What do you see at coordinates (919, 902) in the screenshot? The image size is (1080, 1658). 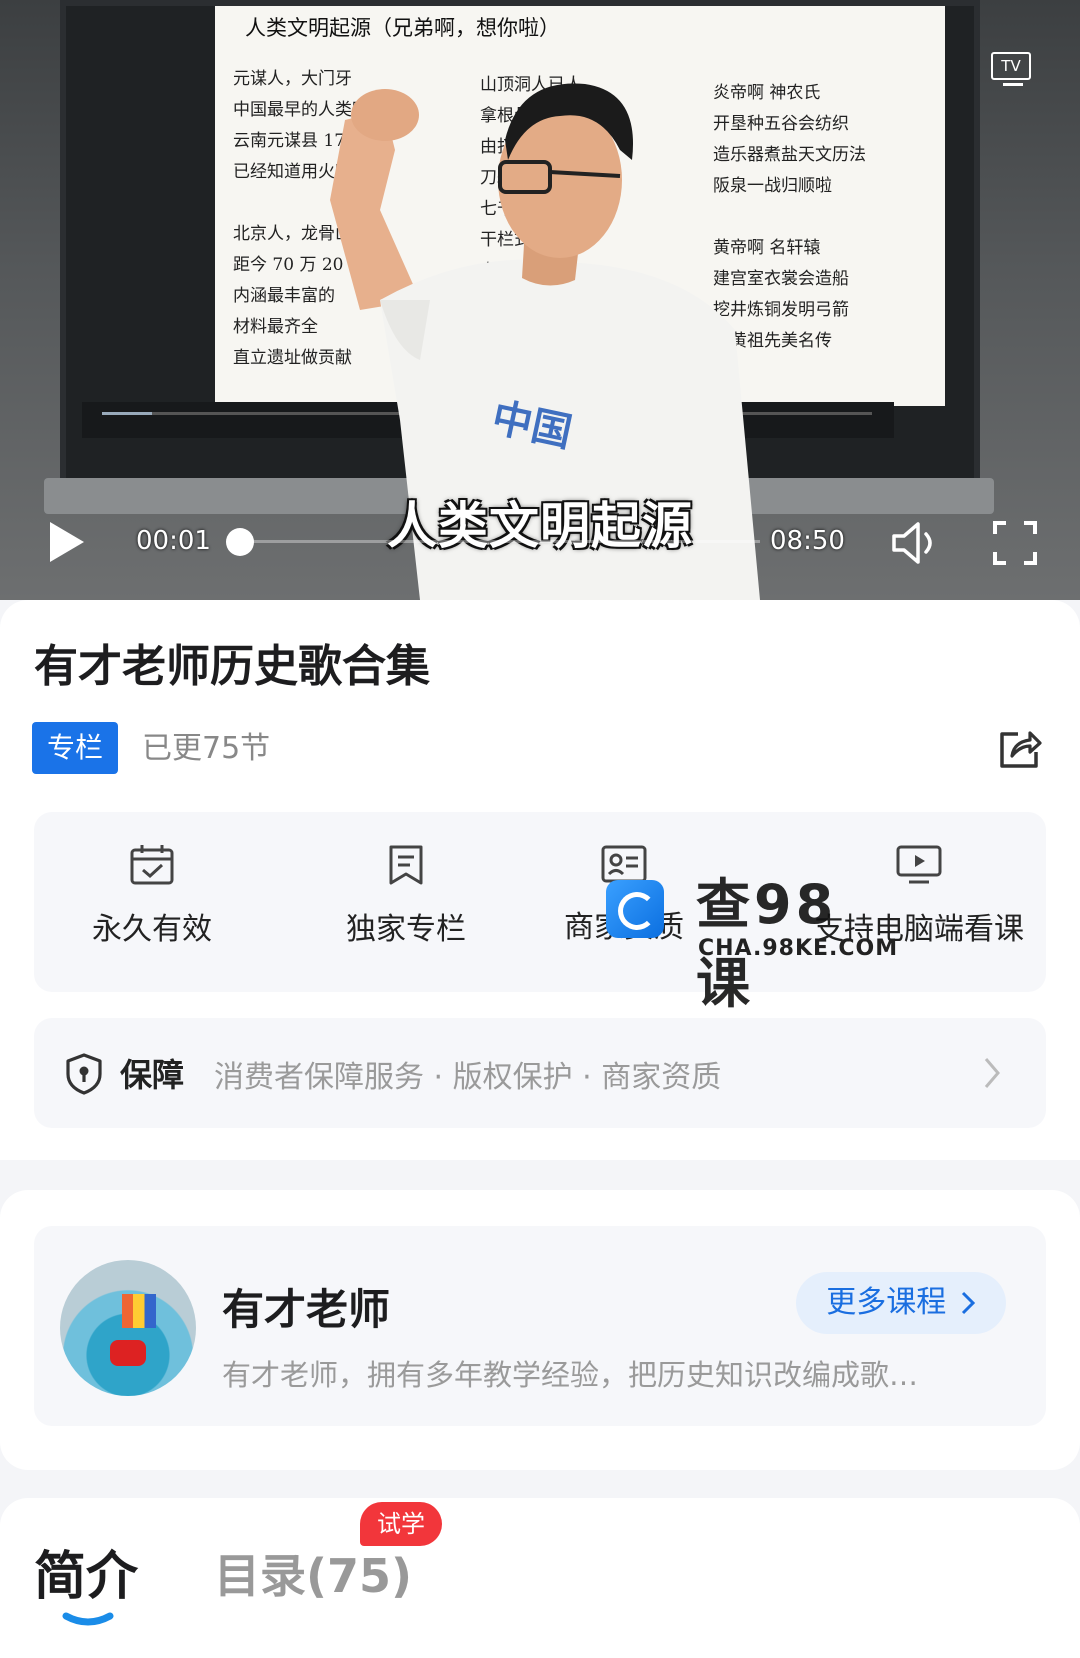 I see `feature-pc-viewing: 支持电脑端看课` at bounding box center [919, 902].